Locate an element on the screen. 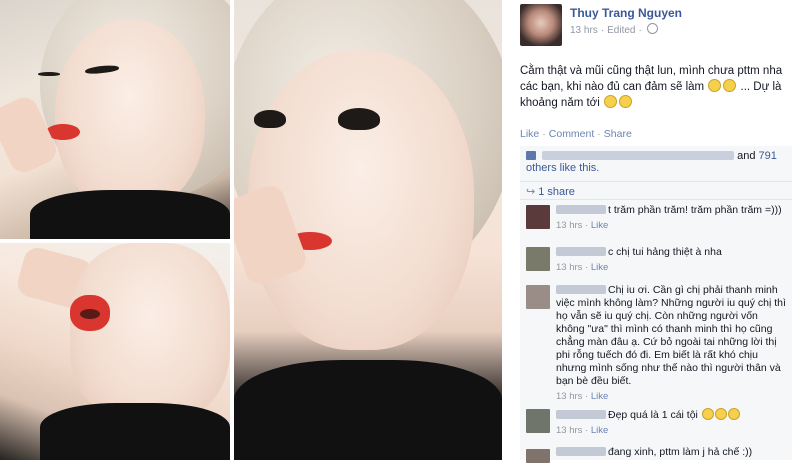  comment-item: c chị tui hảng thiệt à nha 13 hrs · Like is located at coordinates (656, 261).